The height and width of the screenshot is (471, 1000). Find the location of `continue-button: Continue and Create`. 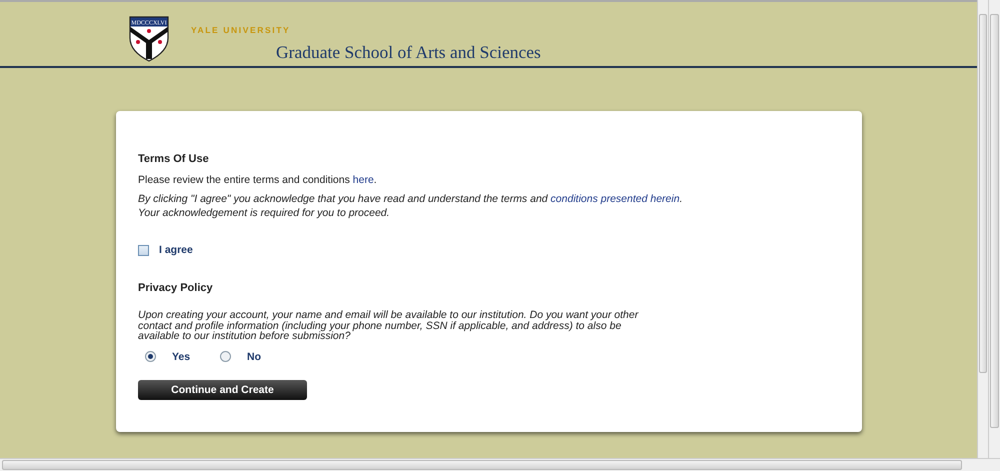

continue-button: Continue and Create is located at coordinates (222, 390).